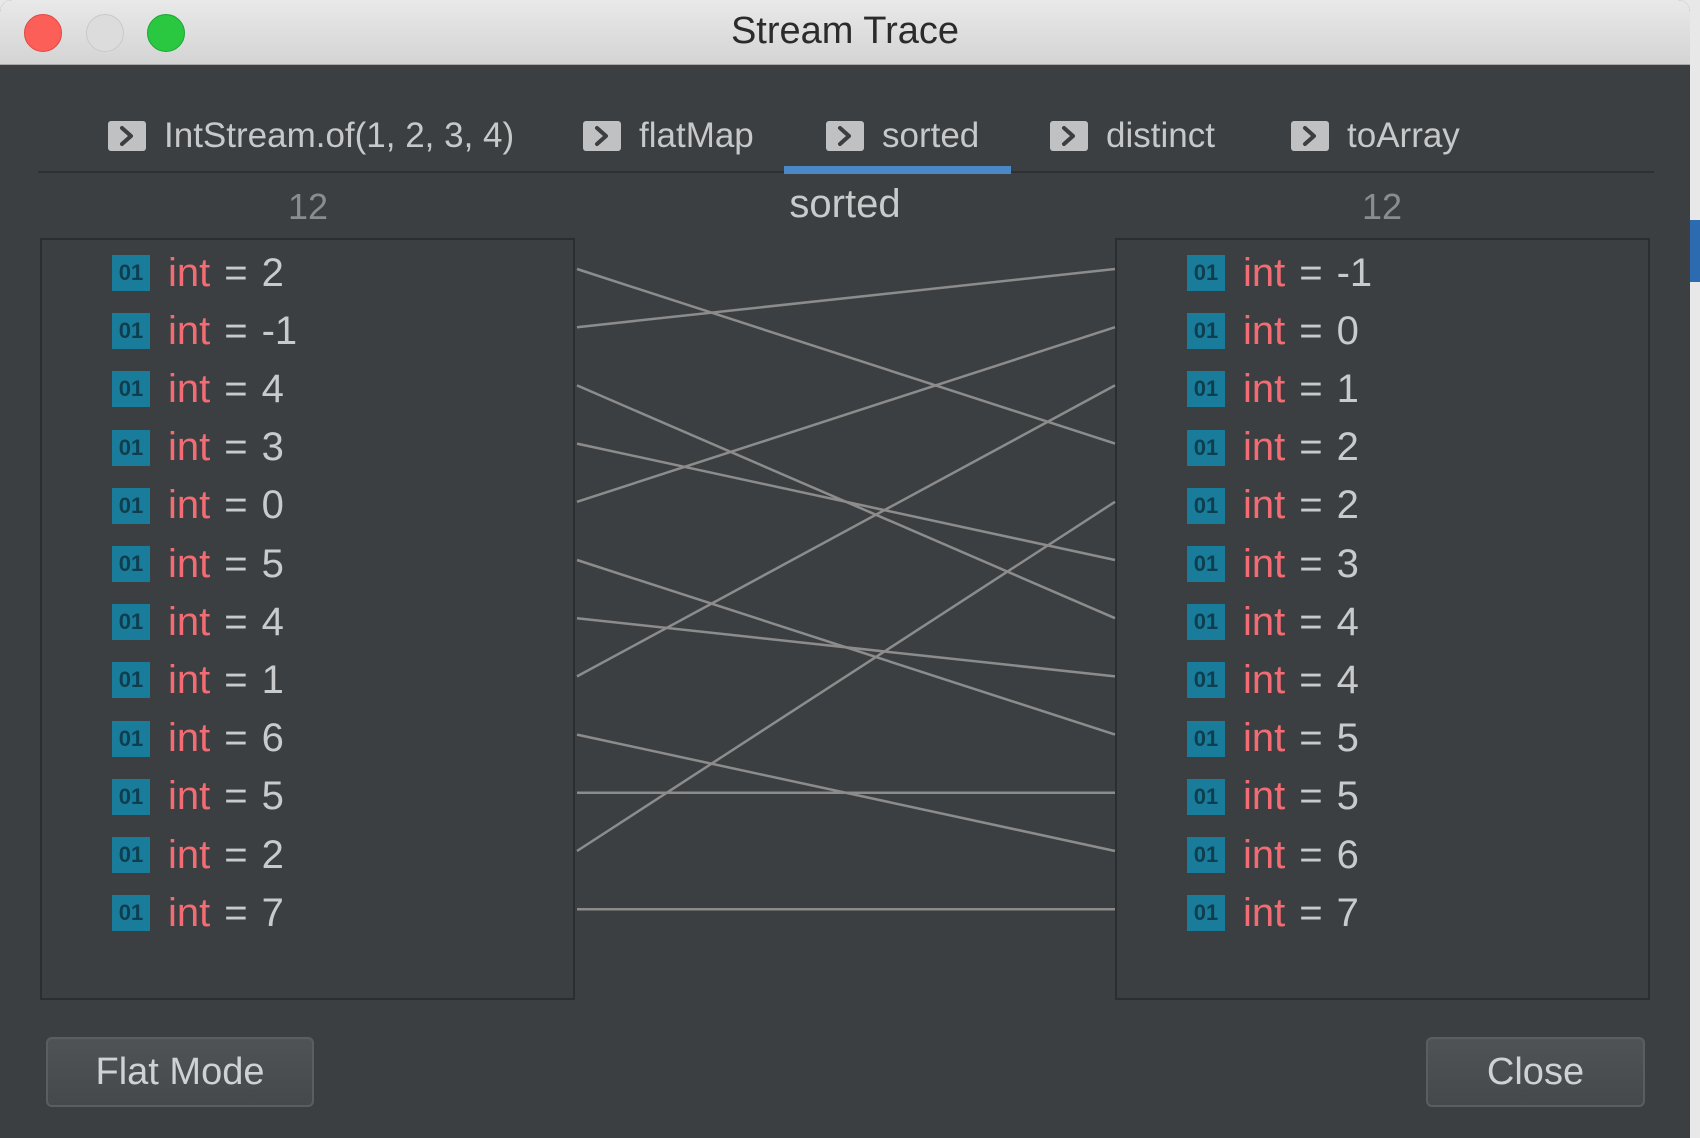 The image size is (1700, 1138). I want to click on flat-mode-button: Flat Mode, so click(180, 1072).